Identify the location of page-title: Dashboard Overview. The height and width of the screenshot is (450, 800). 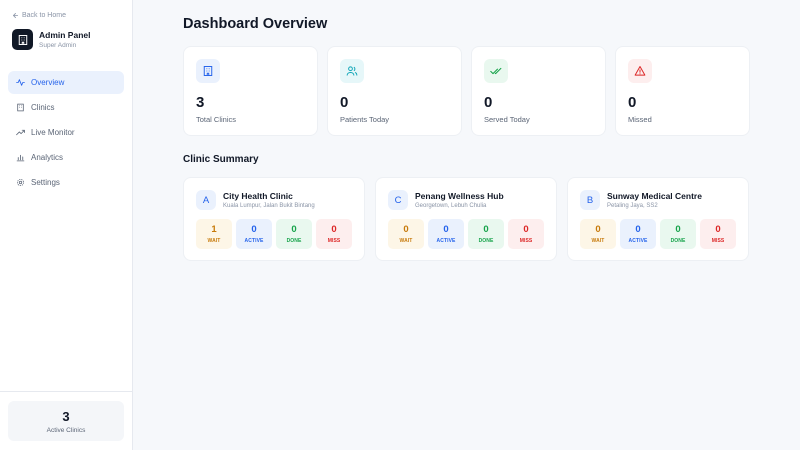
(255, 24).